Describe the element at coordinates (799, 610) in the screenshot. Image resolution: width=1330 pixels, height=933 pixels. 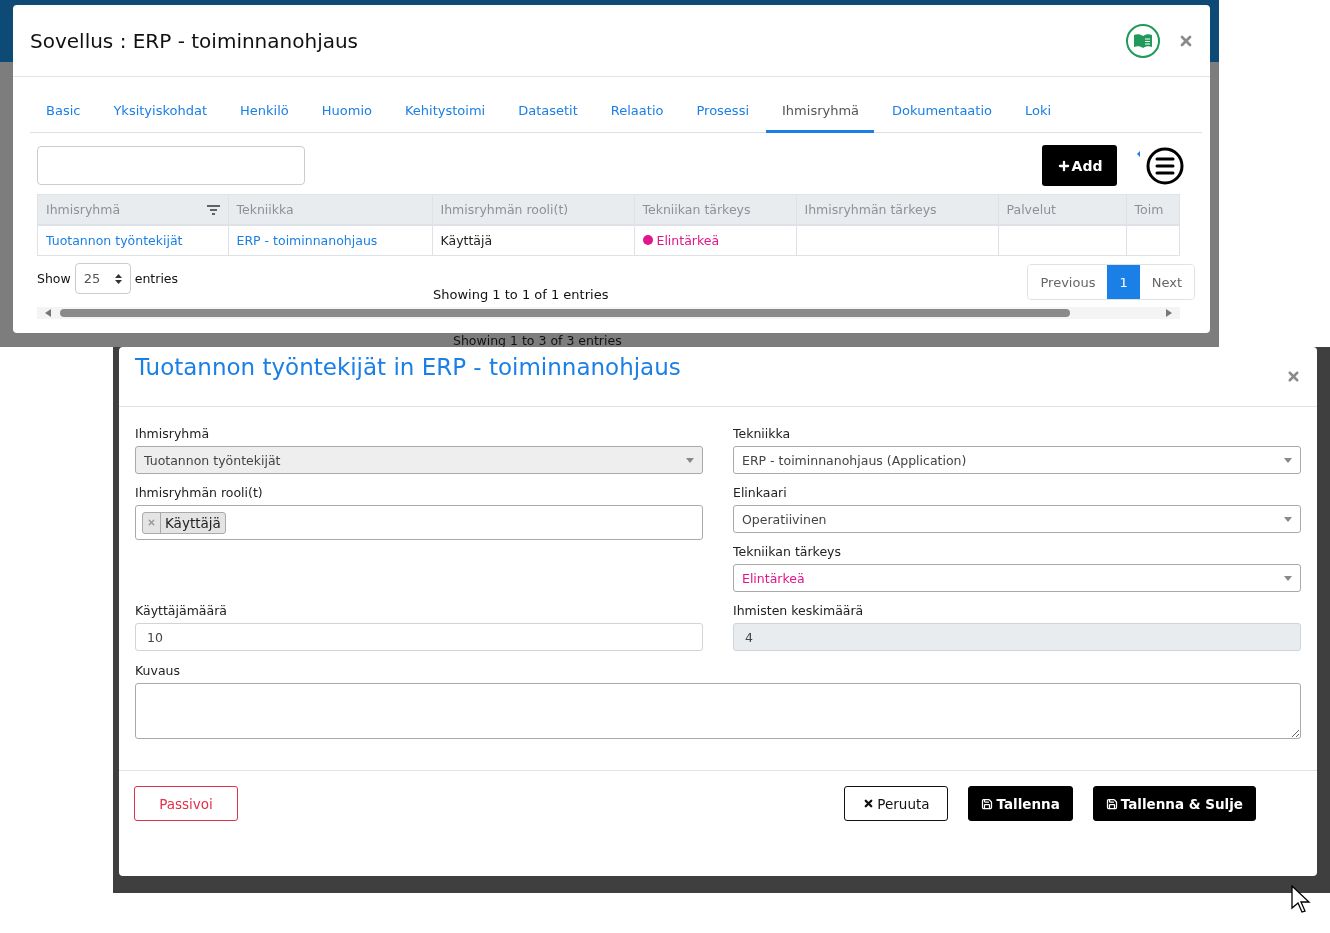
I see `field-label: Ihmisten keskimäärä` at that location.